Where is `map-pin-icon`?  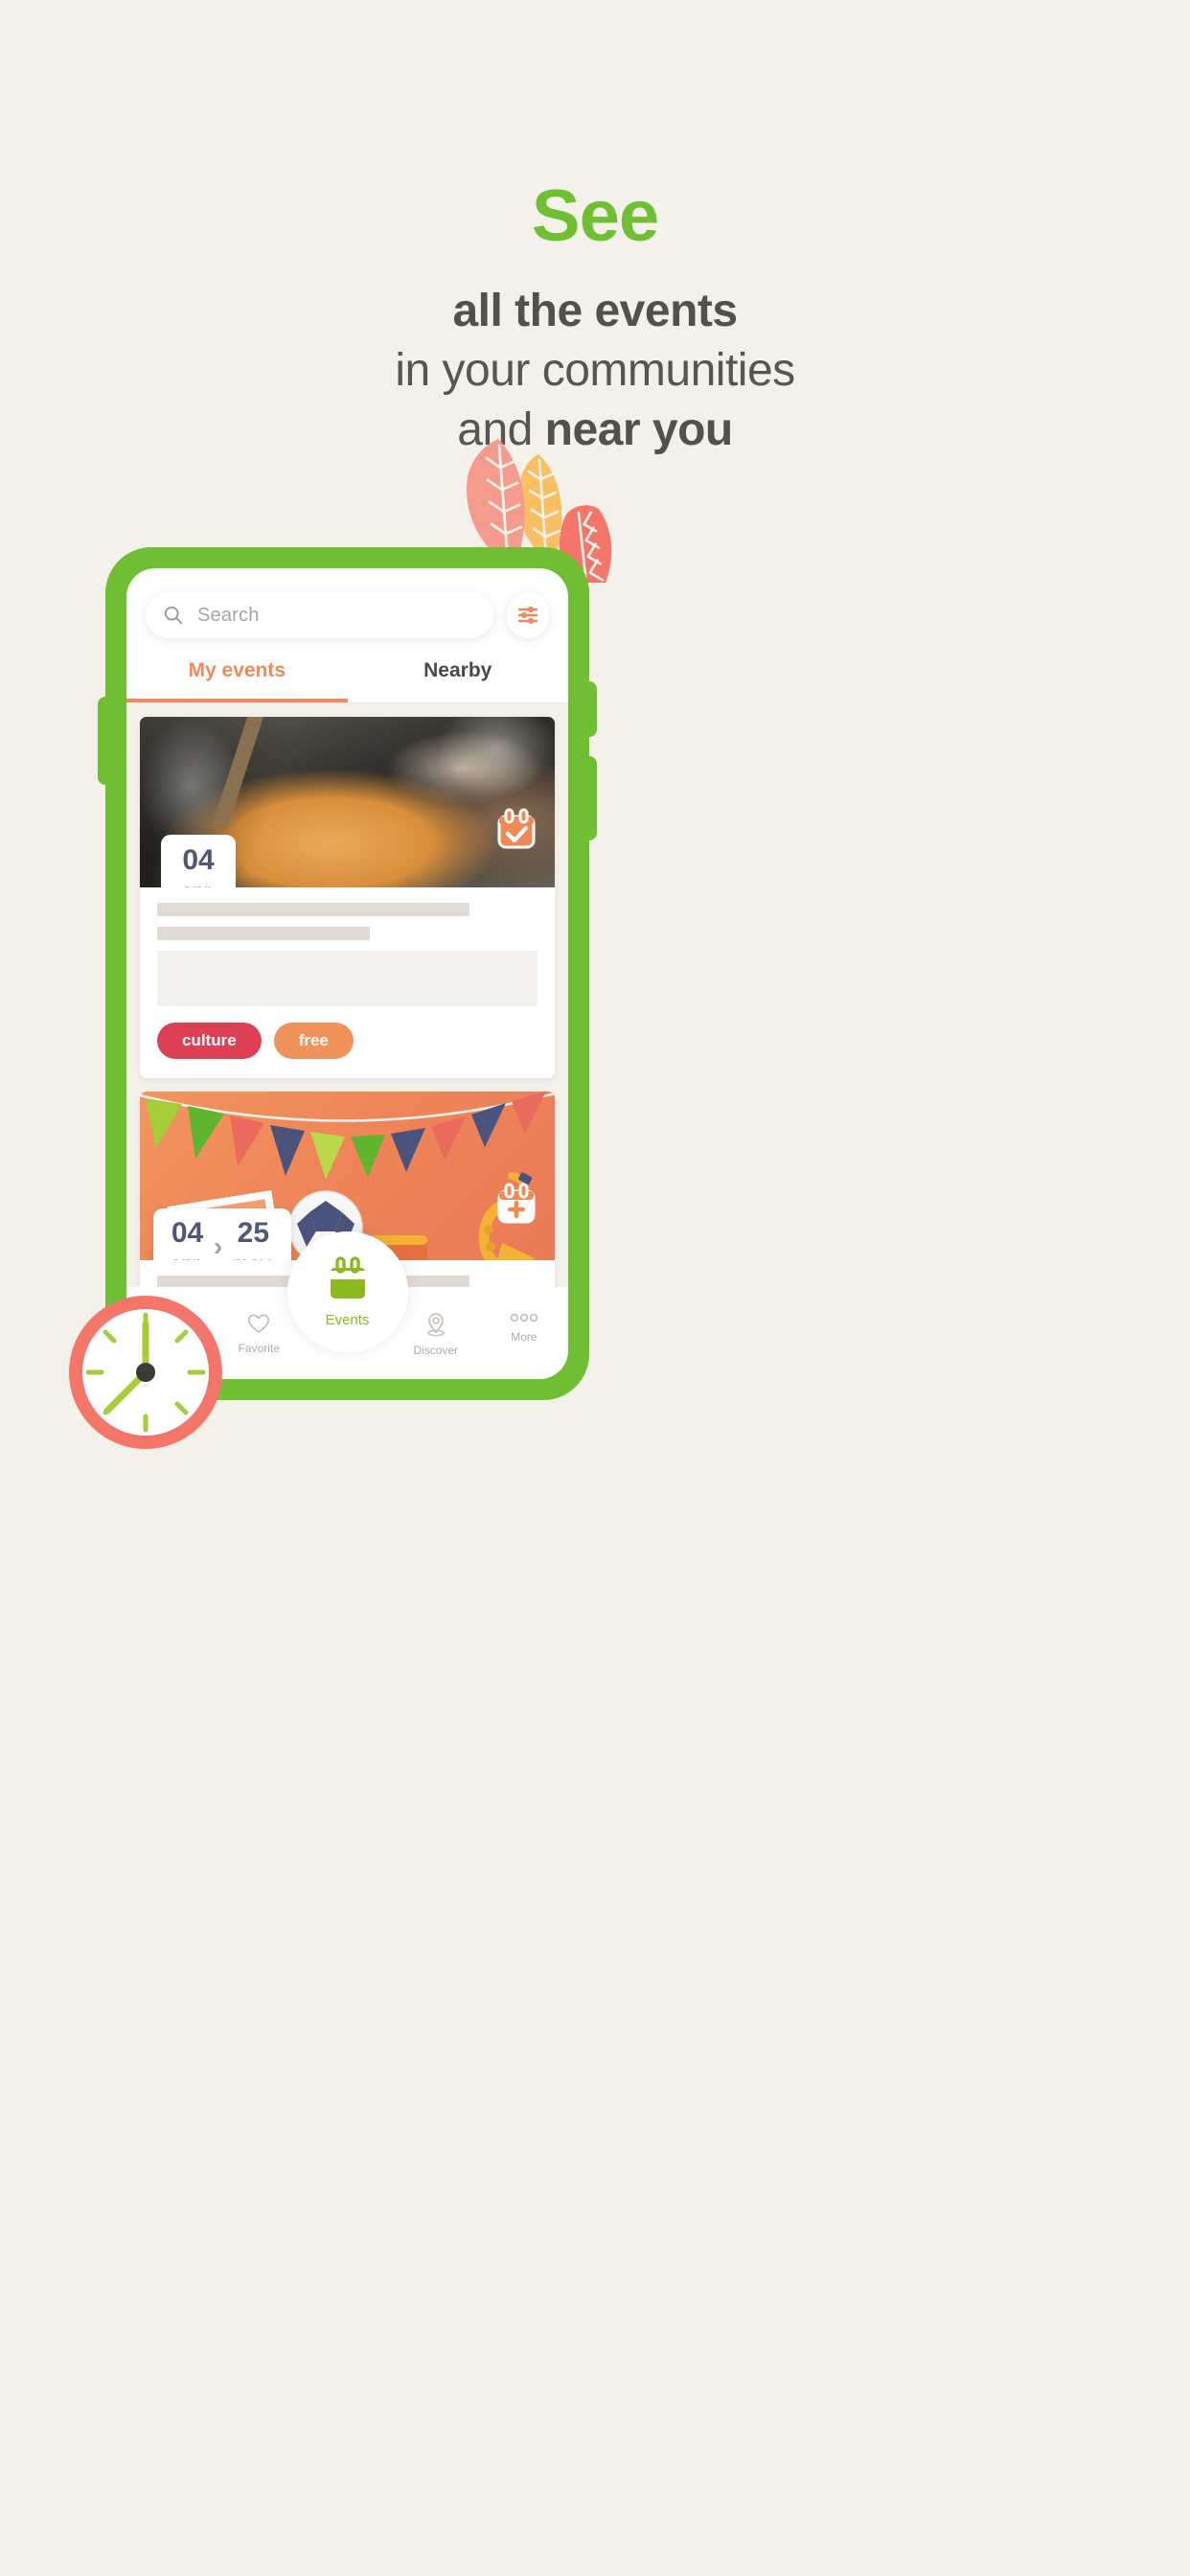
map-pin-icon is located at coordinates (436, 1325).